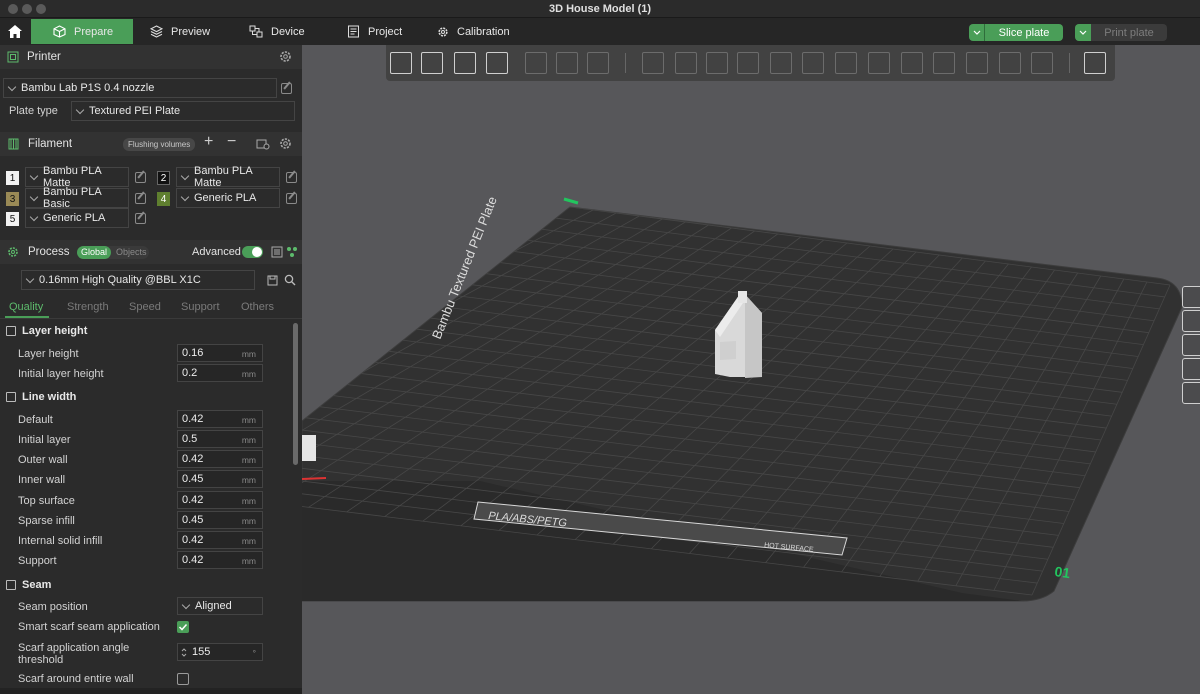 The image size is (1200, 694). I want to click on line-width-default-input: 0.42 mm, so click(220, 419).